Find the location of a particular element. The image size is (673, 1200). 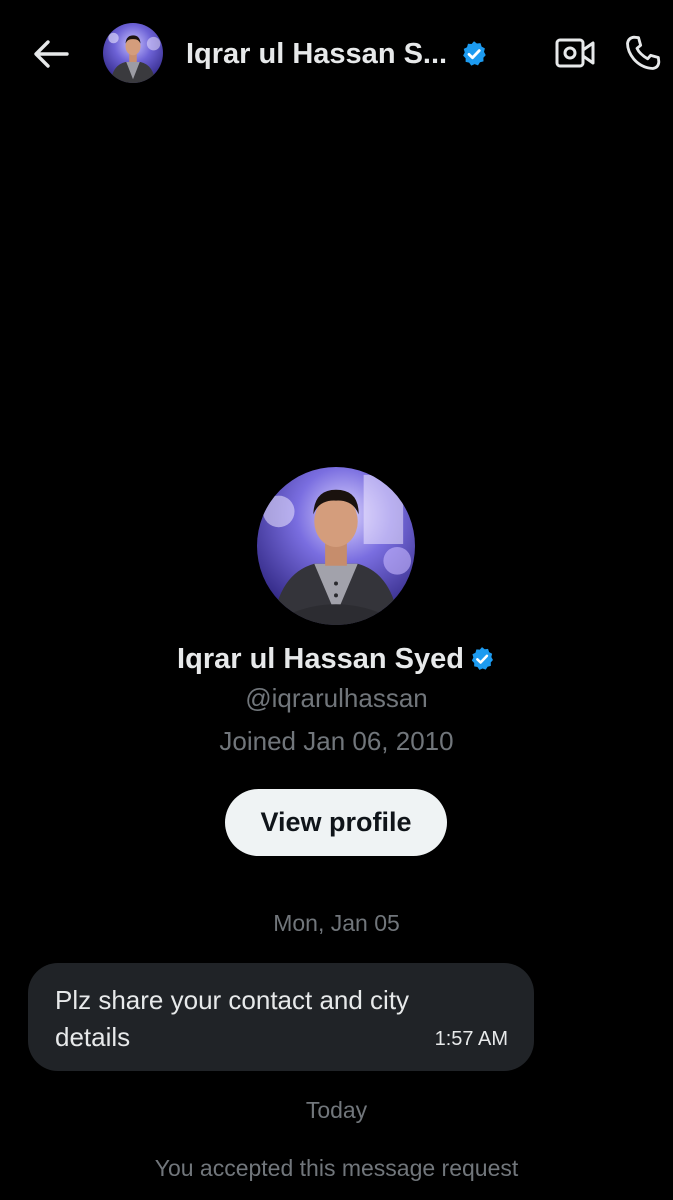

back-button is located at coordinates (51, 54).